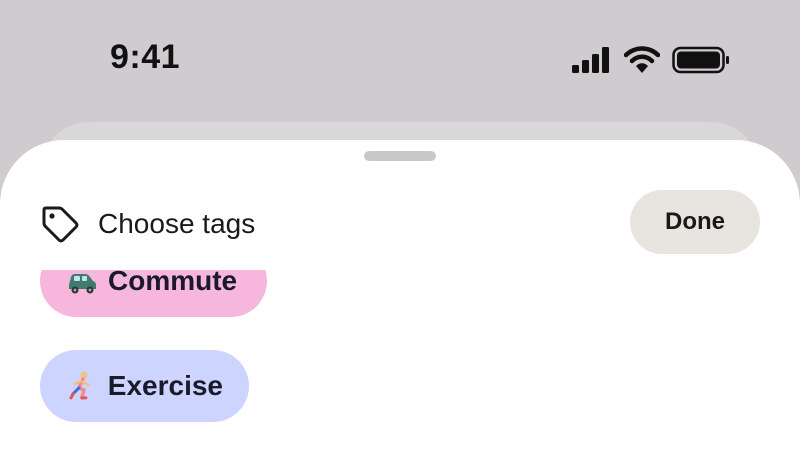  Describe the element at coordinates (145, 57) in the screenshot. I see `status-time: 9:41` at that location.